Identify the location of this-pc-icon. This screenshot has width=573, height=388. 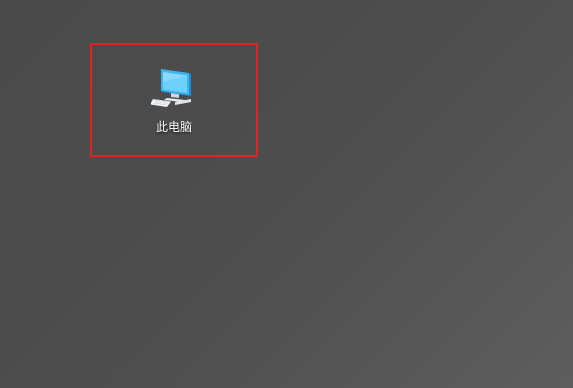
(171, 88).